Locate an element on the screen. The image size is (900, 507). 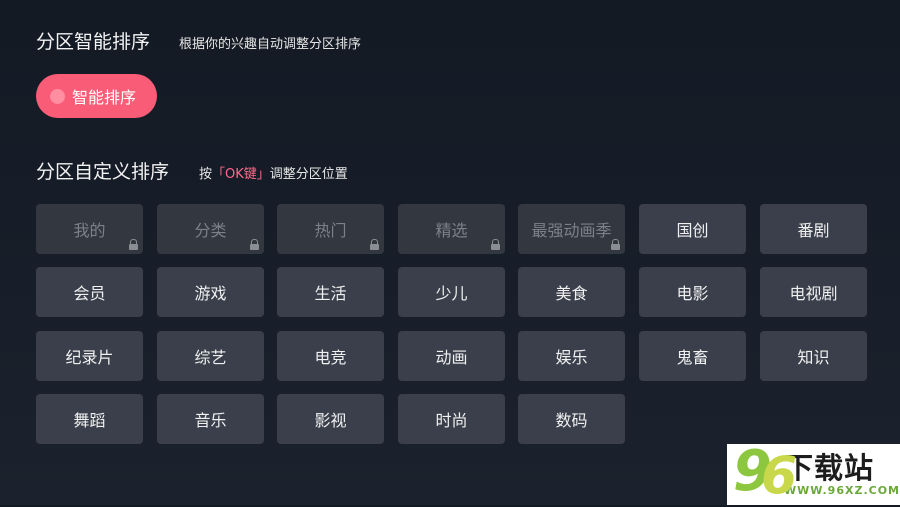
category-tile: 分类 is located at coordinates (210, 229).